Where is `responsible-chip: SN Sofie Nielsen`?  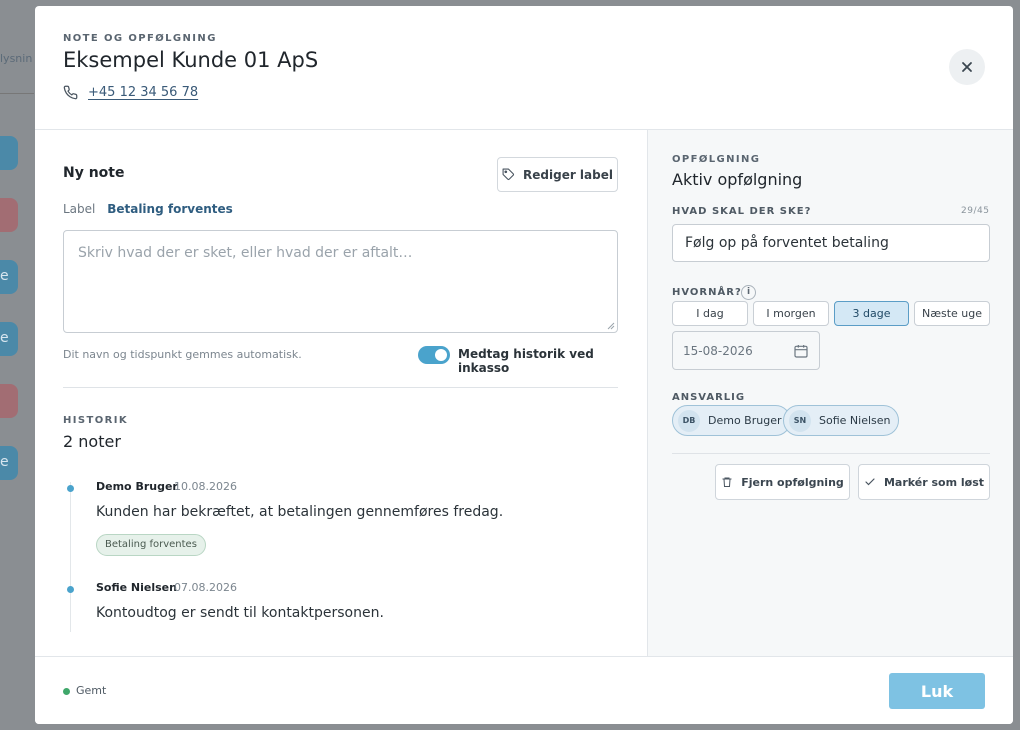
responsible-chip: SN Sofie Nielsen is located at coordinates (841, 420).